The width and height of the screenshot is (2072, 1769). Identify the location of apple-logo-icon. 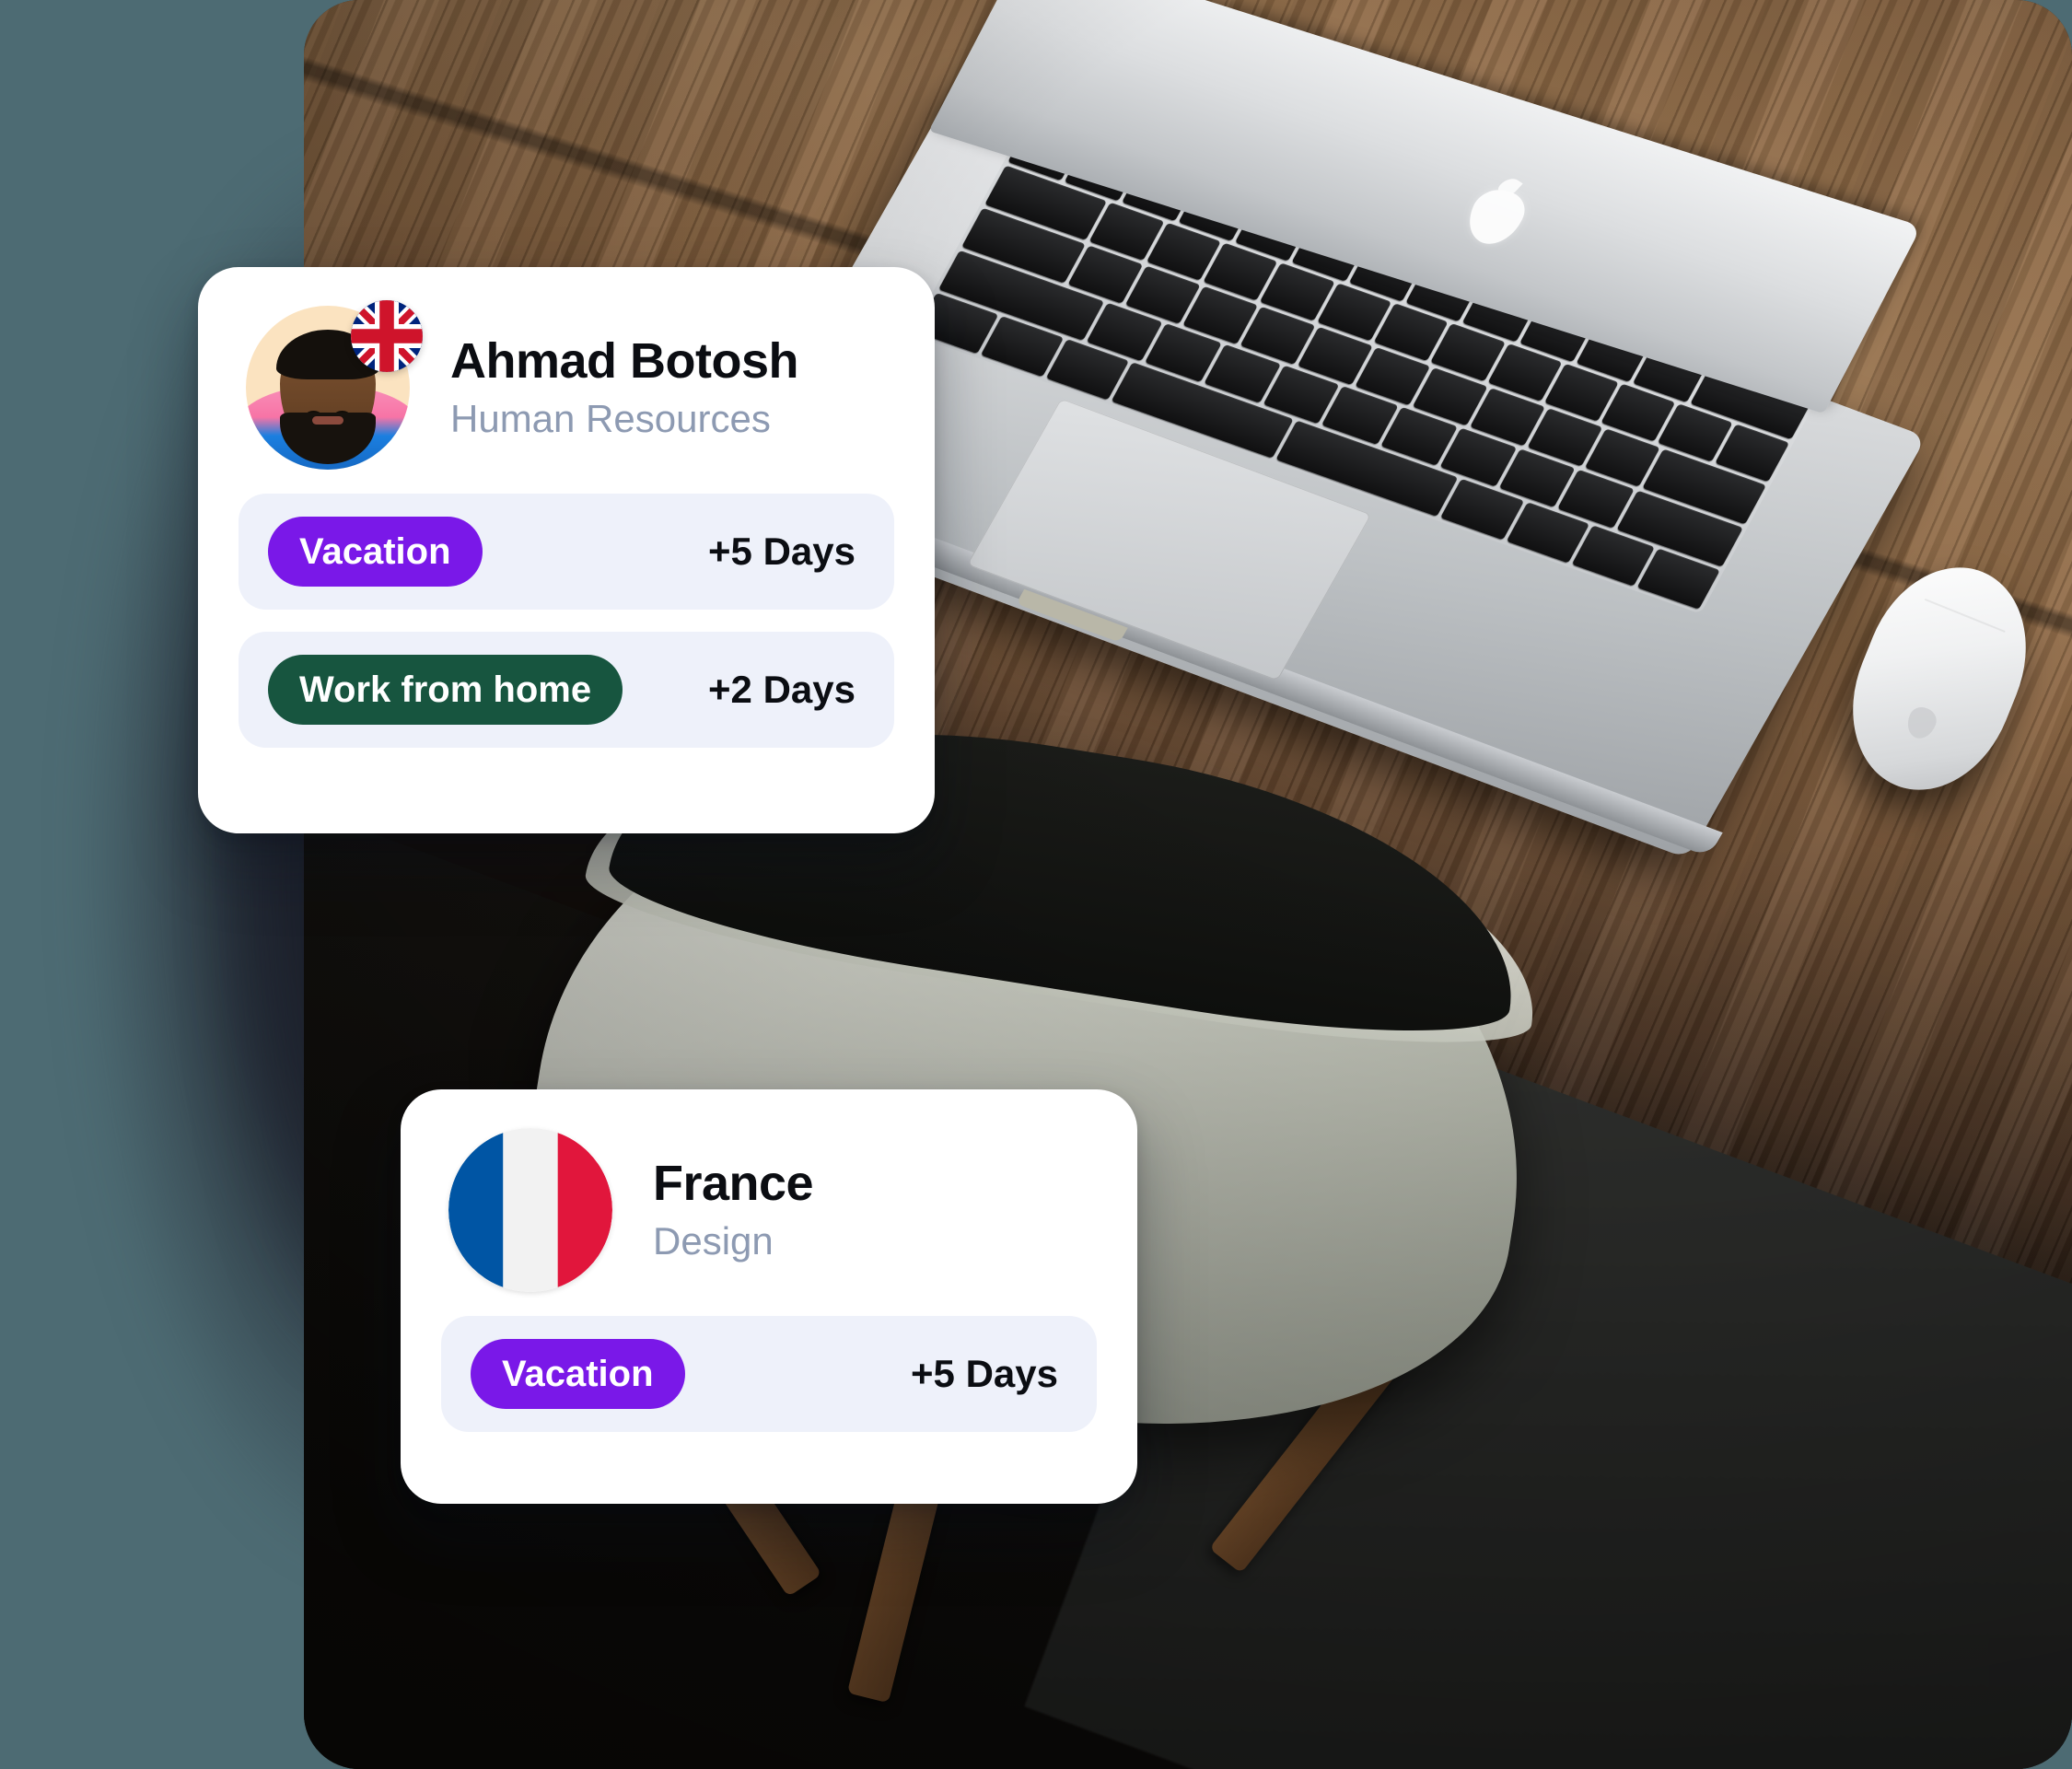
(1495, 218).